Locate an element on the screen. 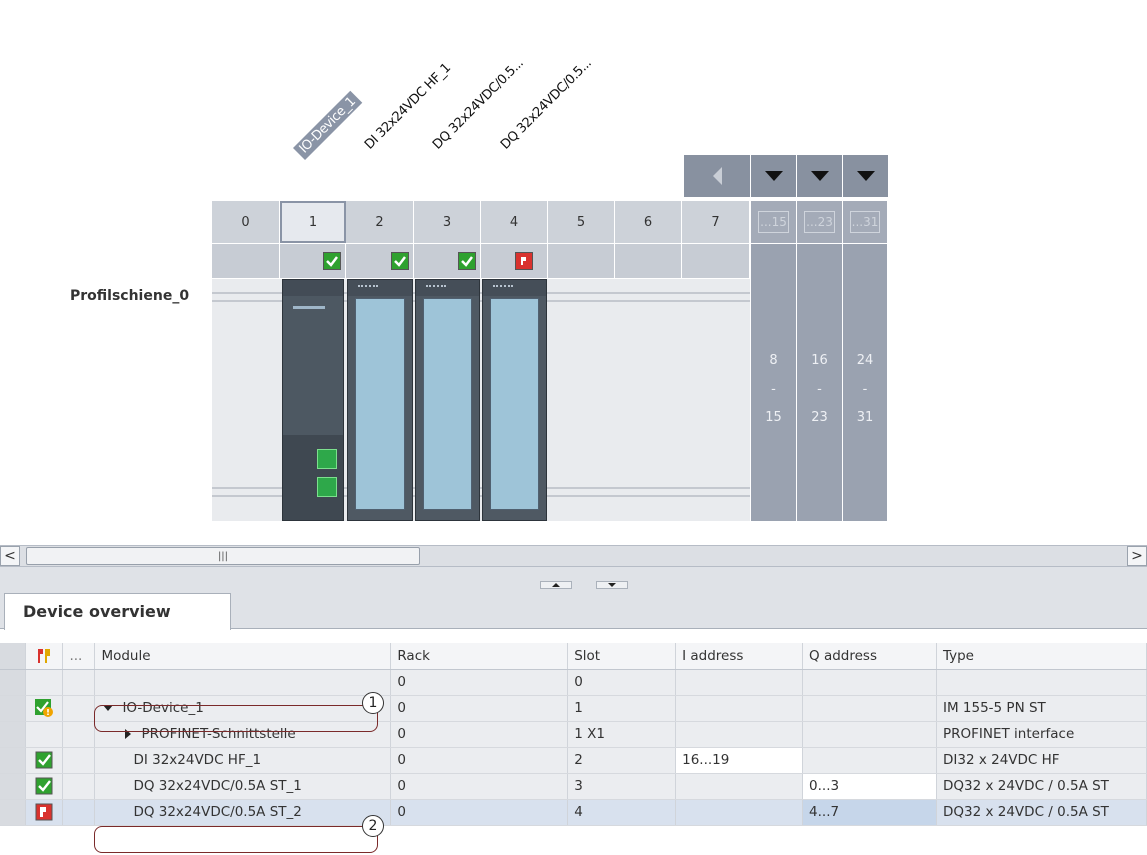 This screenshot has height=855, width=1147. slot-0: 0 is located at coordinates (246, 222).